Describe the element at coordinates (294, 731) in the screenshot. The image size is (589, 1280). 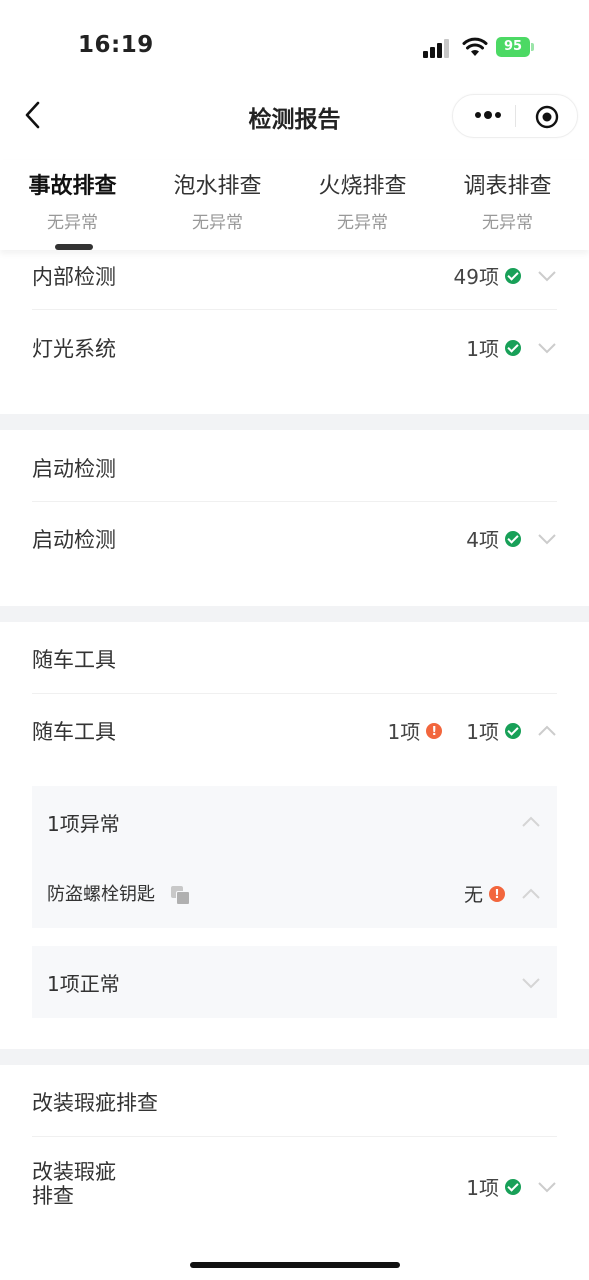
I see `row-tools: 随车工具 1项 ! 1项` at that location.